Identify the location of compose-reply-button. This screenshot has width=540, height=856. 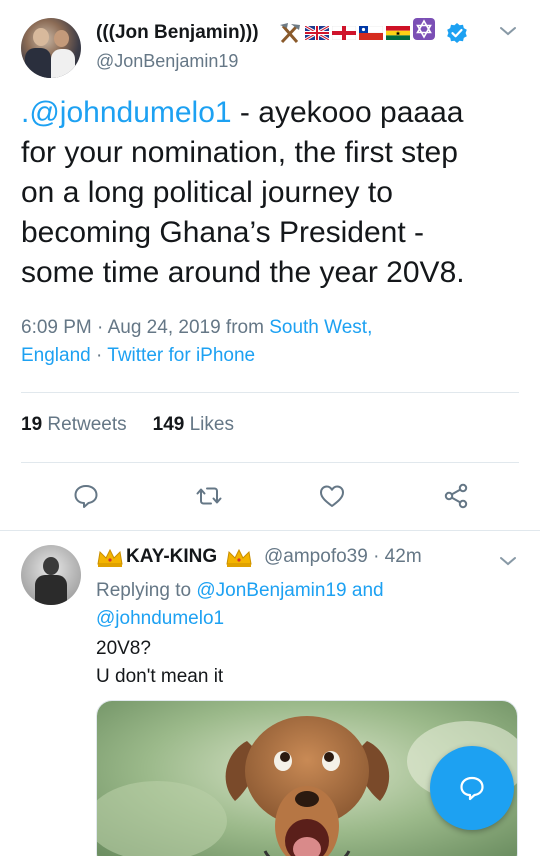
(472, 788).